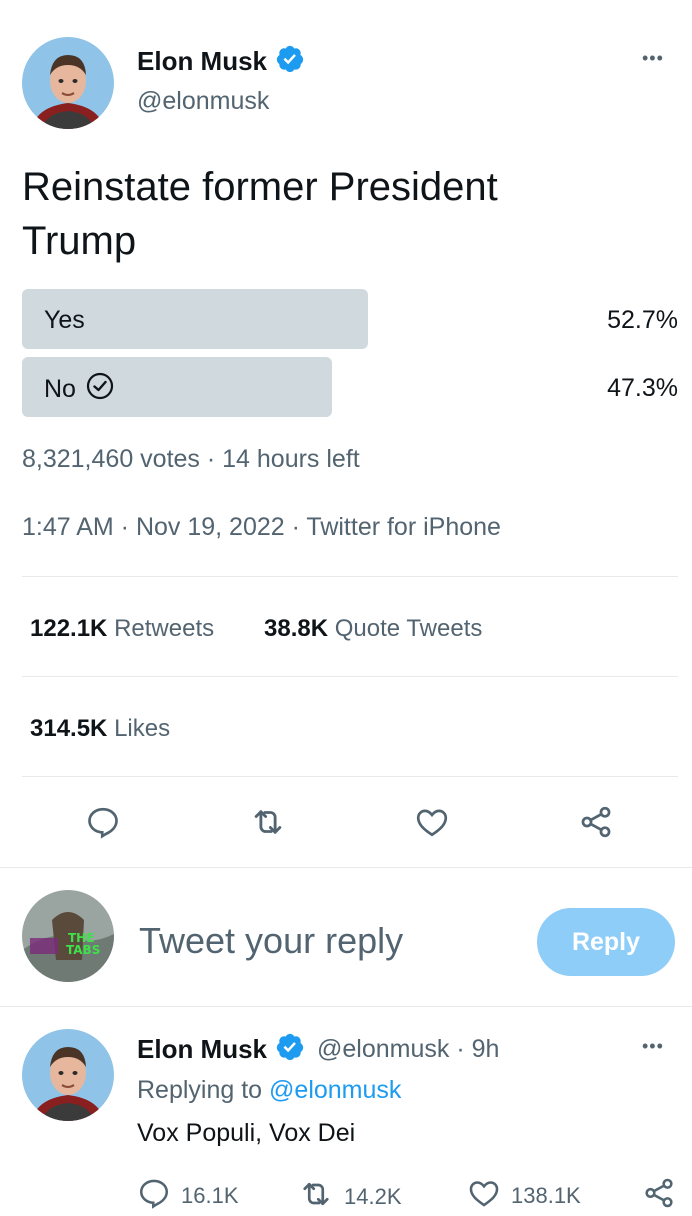 This screenshot has width=692, height=1216. I want to click on retweet-count: 14.2K, so click(373, 1196).